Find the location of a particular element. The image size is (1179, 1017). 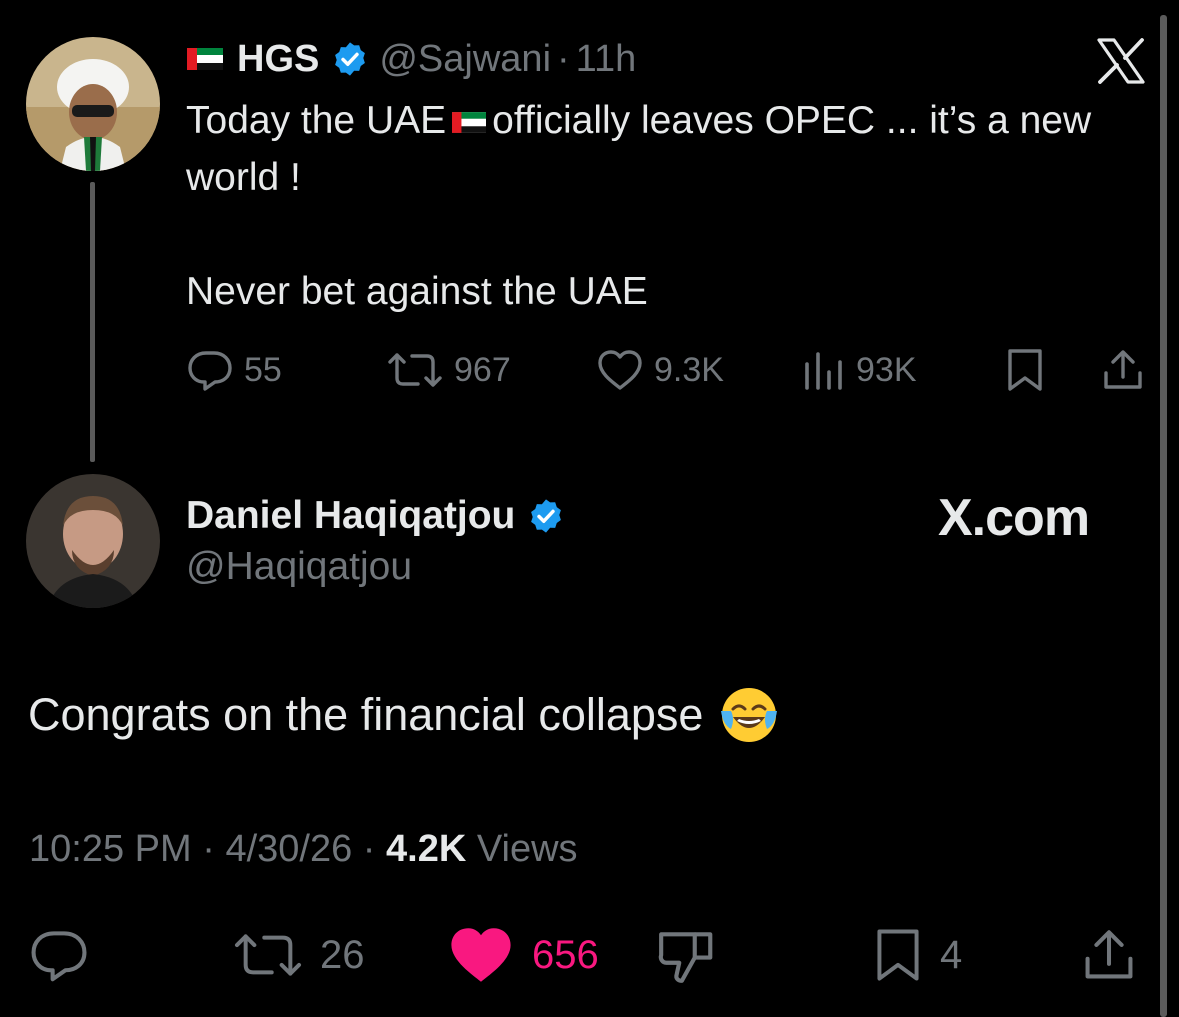

bookmark-button: 4 is located at coordinates (917, 955).